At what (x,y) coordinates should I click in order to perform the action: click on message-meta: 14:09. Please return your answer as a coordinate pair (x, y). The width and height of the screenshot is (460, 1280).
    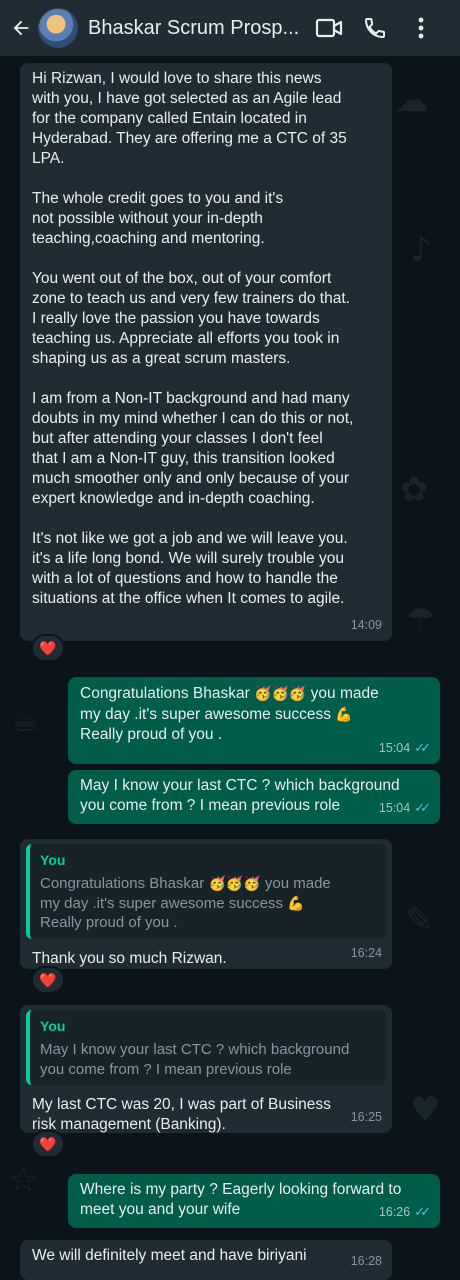
    Looking at the image, I should click on (366, 625).